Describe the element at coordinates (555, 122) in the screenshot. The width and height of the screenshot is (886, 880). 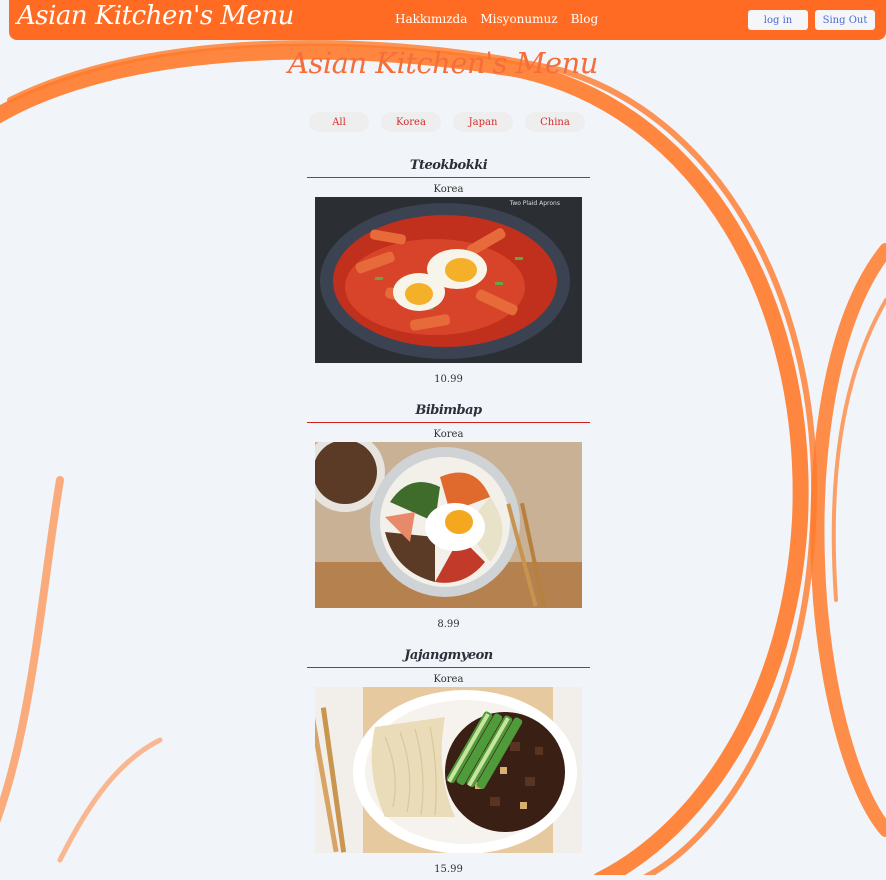
I see `filter-china-button: China` at that location.